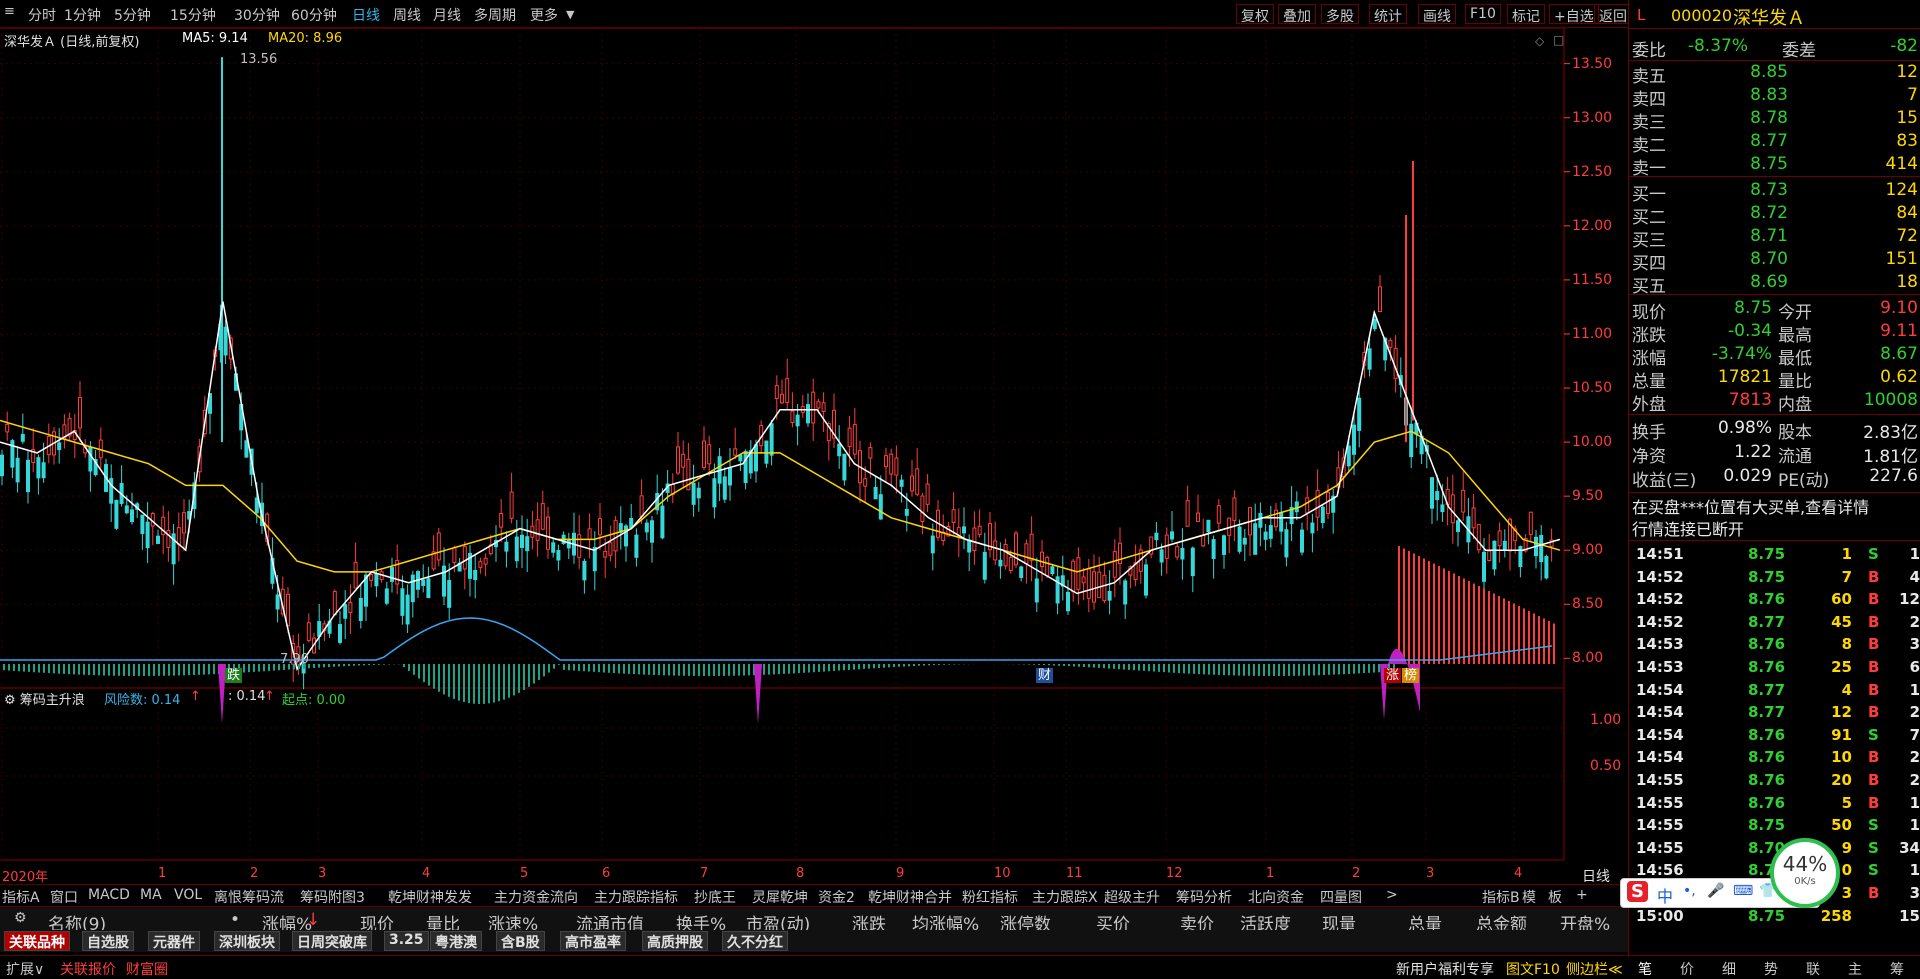 Image resolution: width=1920 pixels, height=979 pixels. Describe the element at coordinates (132, 15) in the screenshot. I see `period-tab: 5分钟` at that location.